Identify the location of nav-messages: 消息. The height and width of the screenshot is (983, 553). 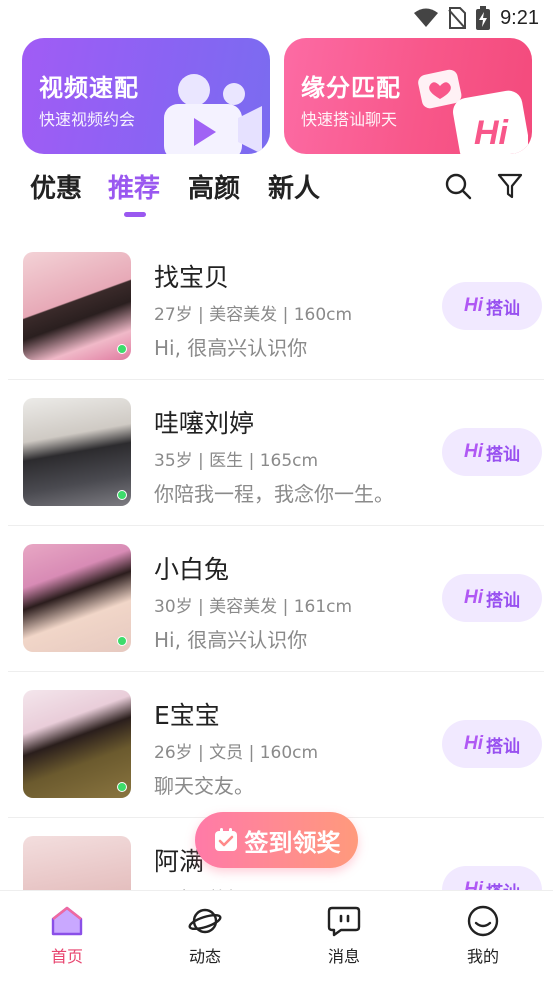
(344, 936).